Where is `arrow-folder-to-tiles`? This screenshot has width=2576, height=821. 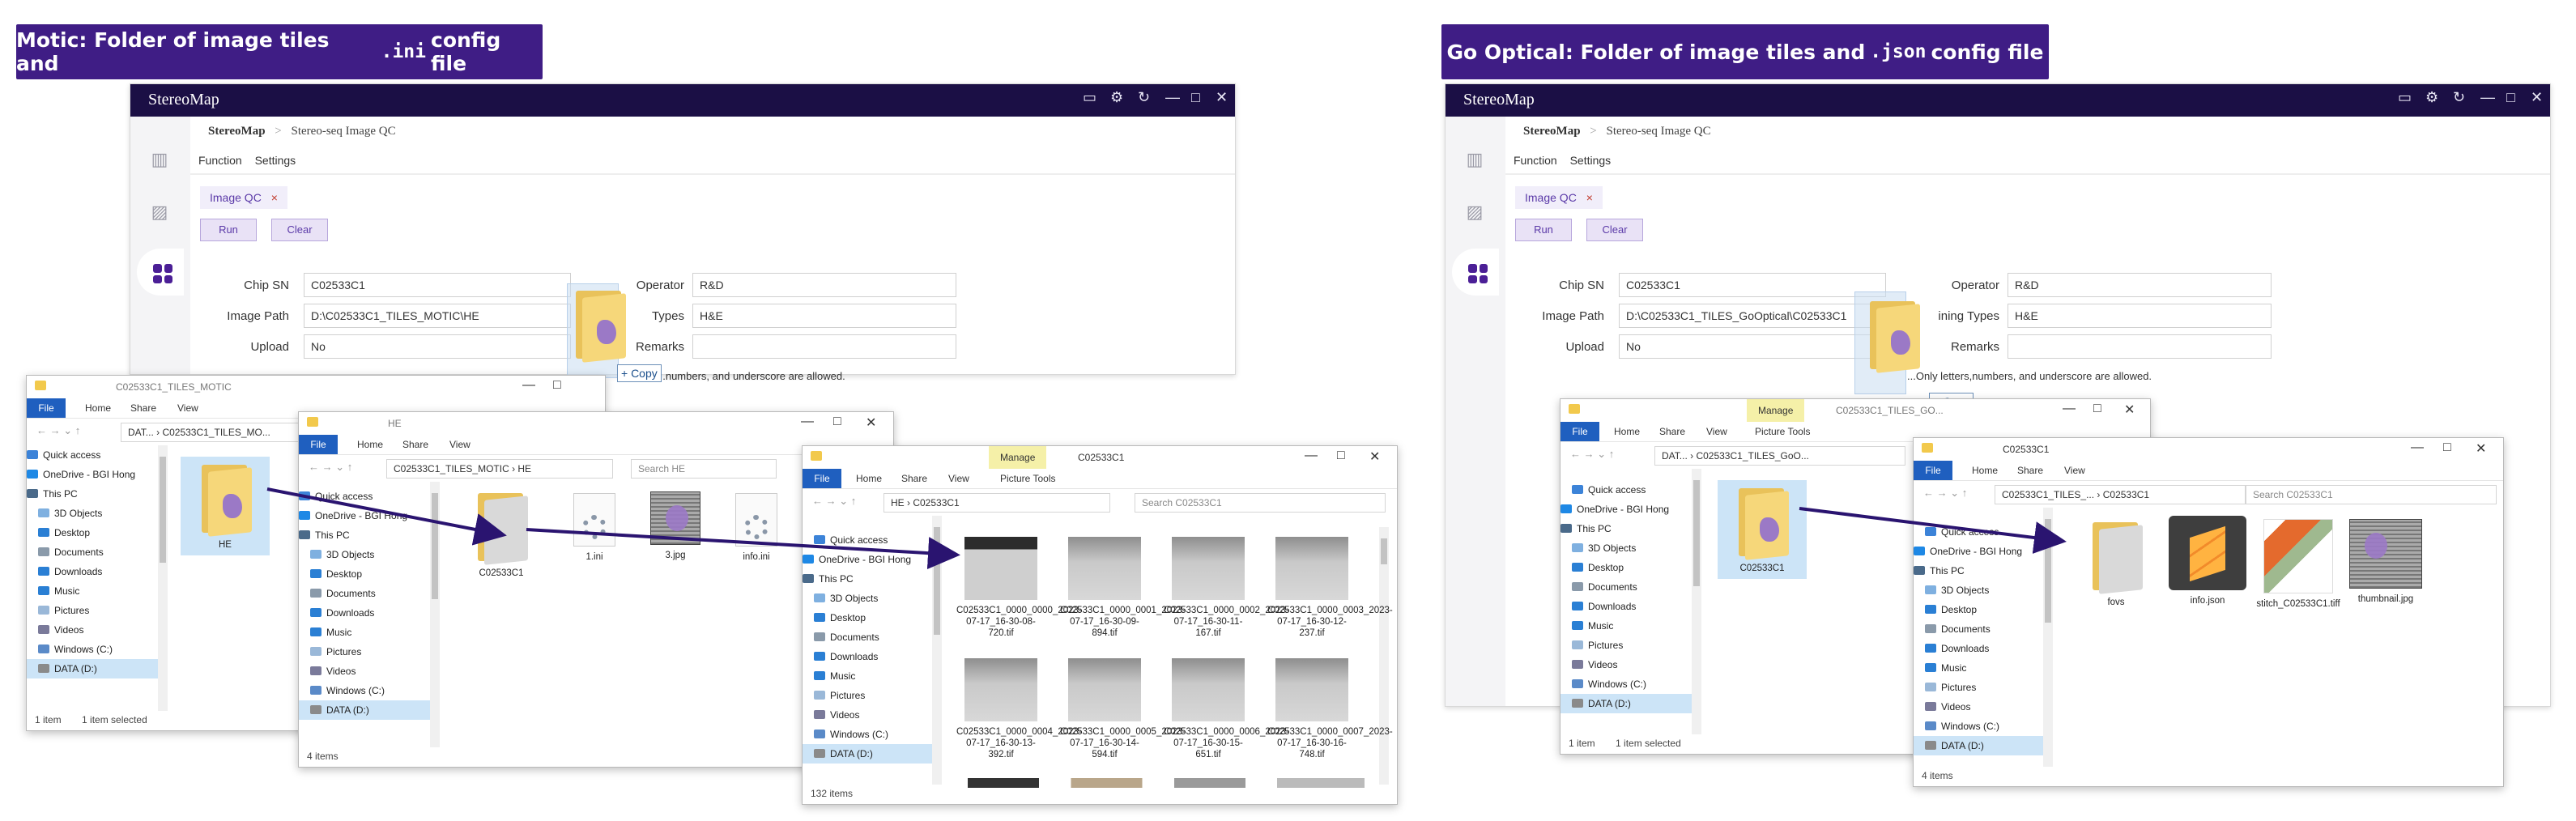 arrow-folder-to-tiles is located at coordinates (743, 549).